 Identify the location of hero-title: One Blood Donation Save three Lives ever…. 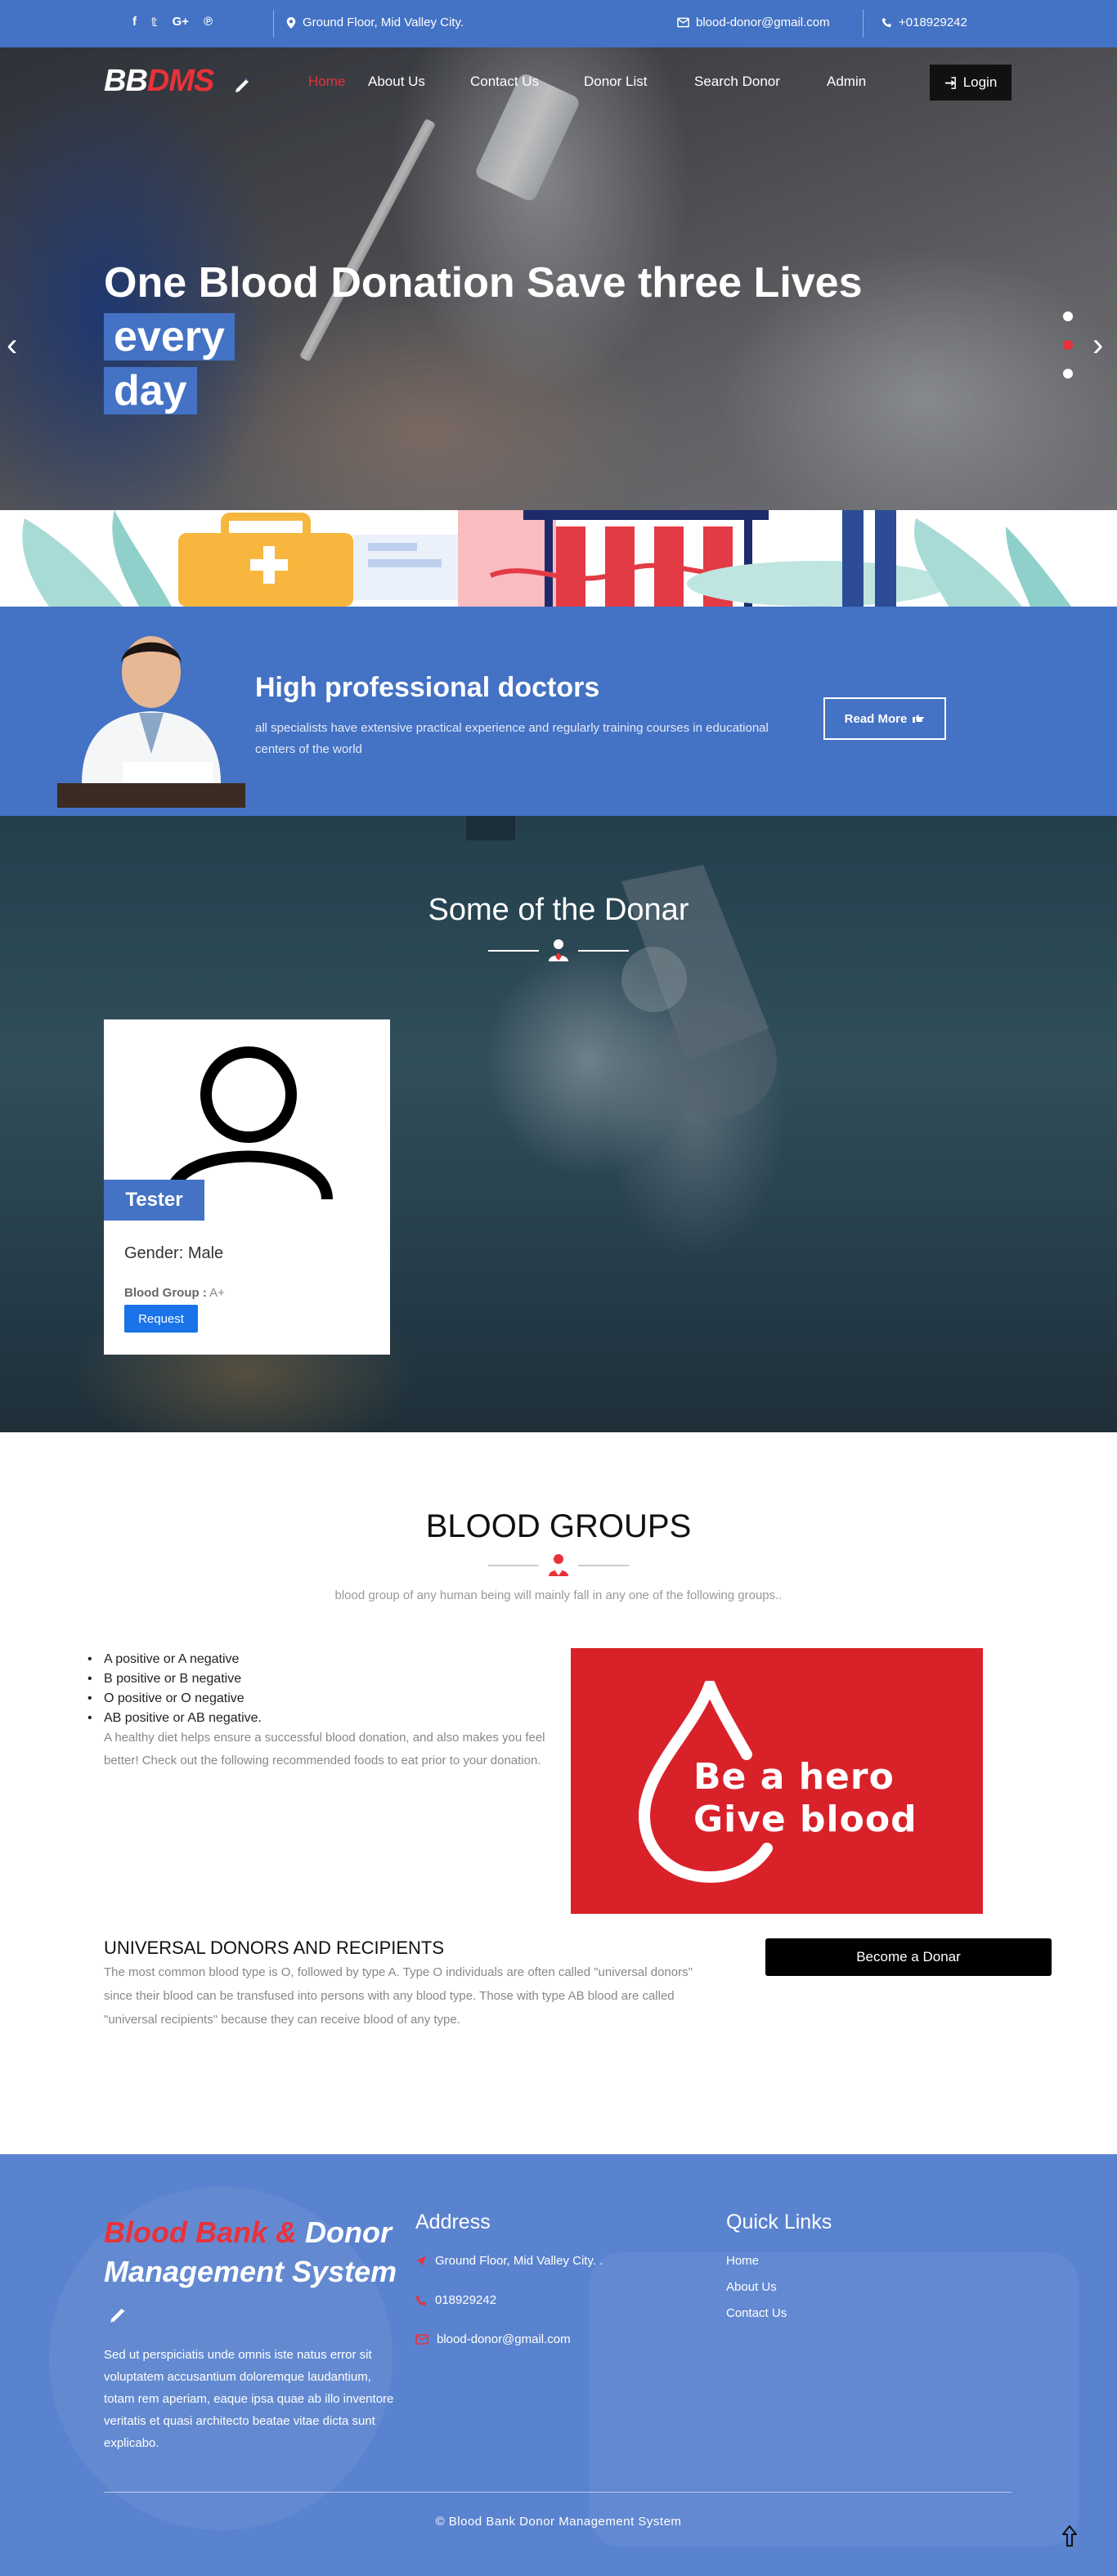
(553, 337).